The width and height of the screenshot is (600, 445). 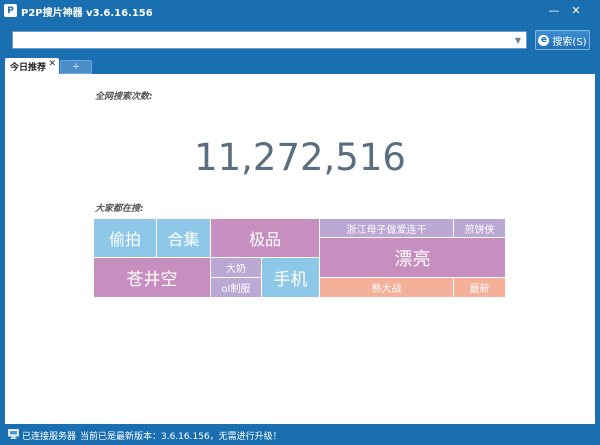 What do you see at coordinates (518, 40) in the screenshot?
I see `chevron-down-icon: ▼` at bounding box center [518, 40].